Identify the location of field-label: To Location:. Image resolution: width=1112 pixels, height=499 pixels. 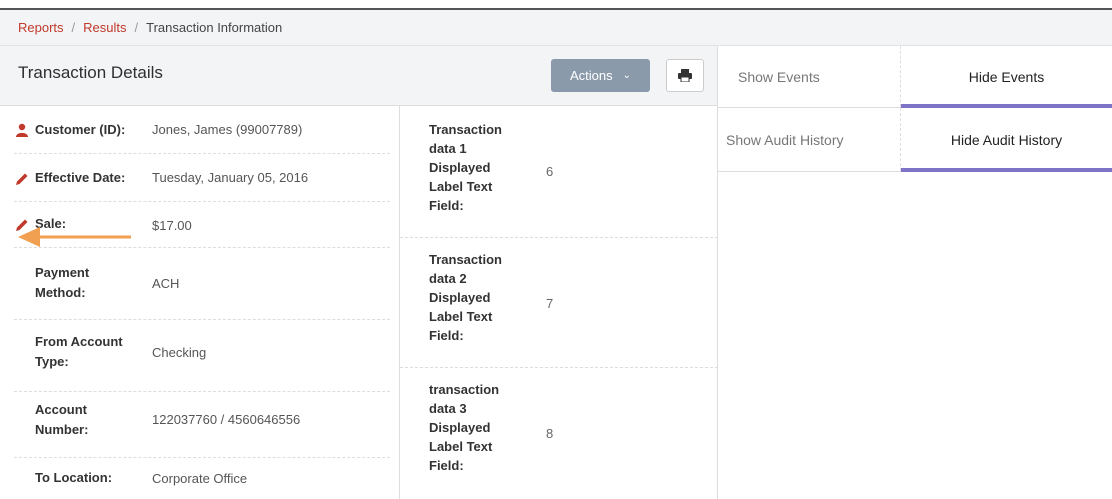
(74, 477).